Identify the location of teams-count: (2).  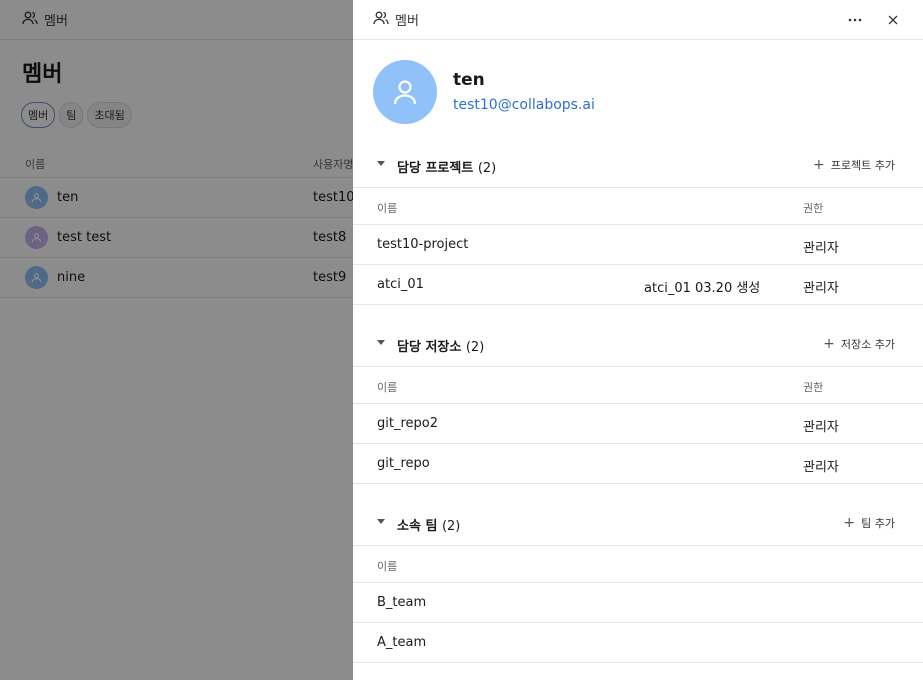
(451, 526).